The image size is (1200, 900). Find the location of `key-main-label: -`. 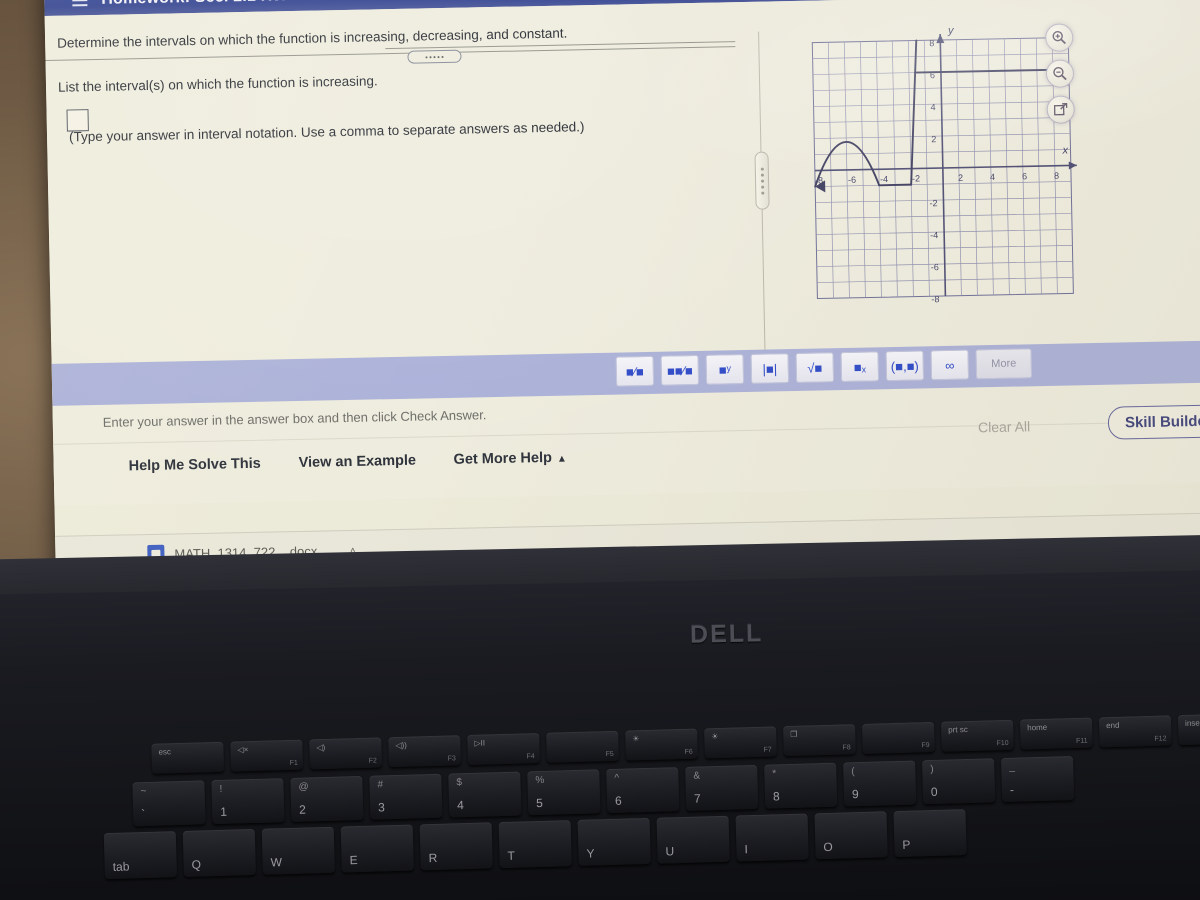

key-main-label: - is located at coordinates (1012, 789).